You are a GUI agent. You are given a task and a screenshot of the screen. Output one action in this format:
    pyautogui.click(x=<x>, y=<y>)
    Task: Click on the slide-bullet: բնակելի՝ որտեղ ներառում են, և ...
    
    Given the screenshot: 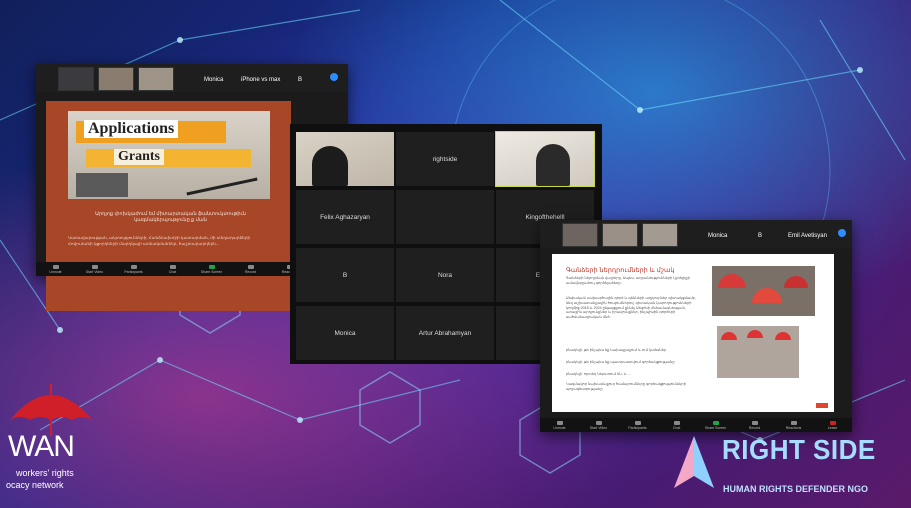 What is the action you would take?
    pyautogui.click(x=598, y=374)
    